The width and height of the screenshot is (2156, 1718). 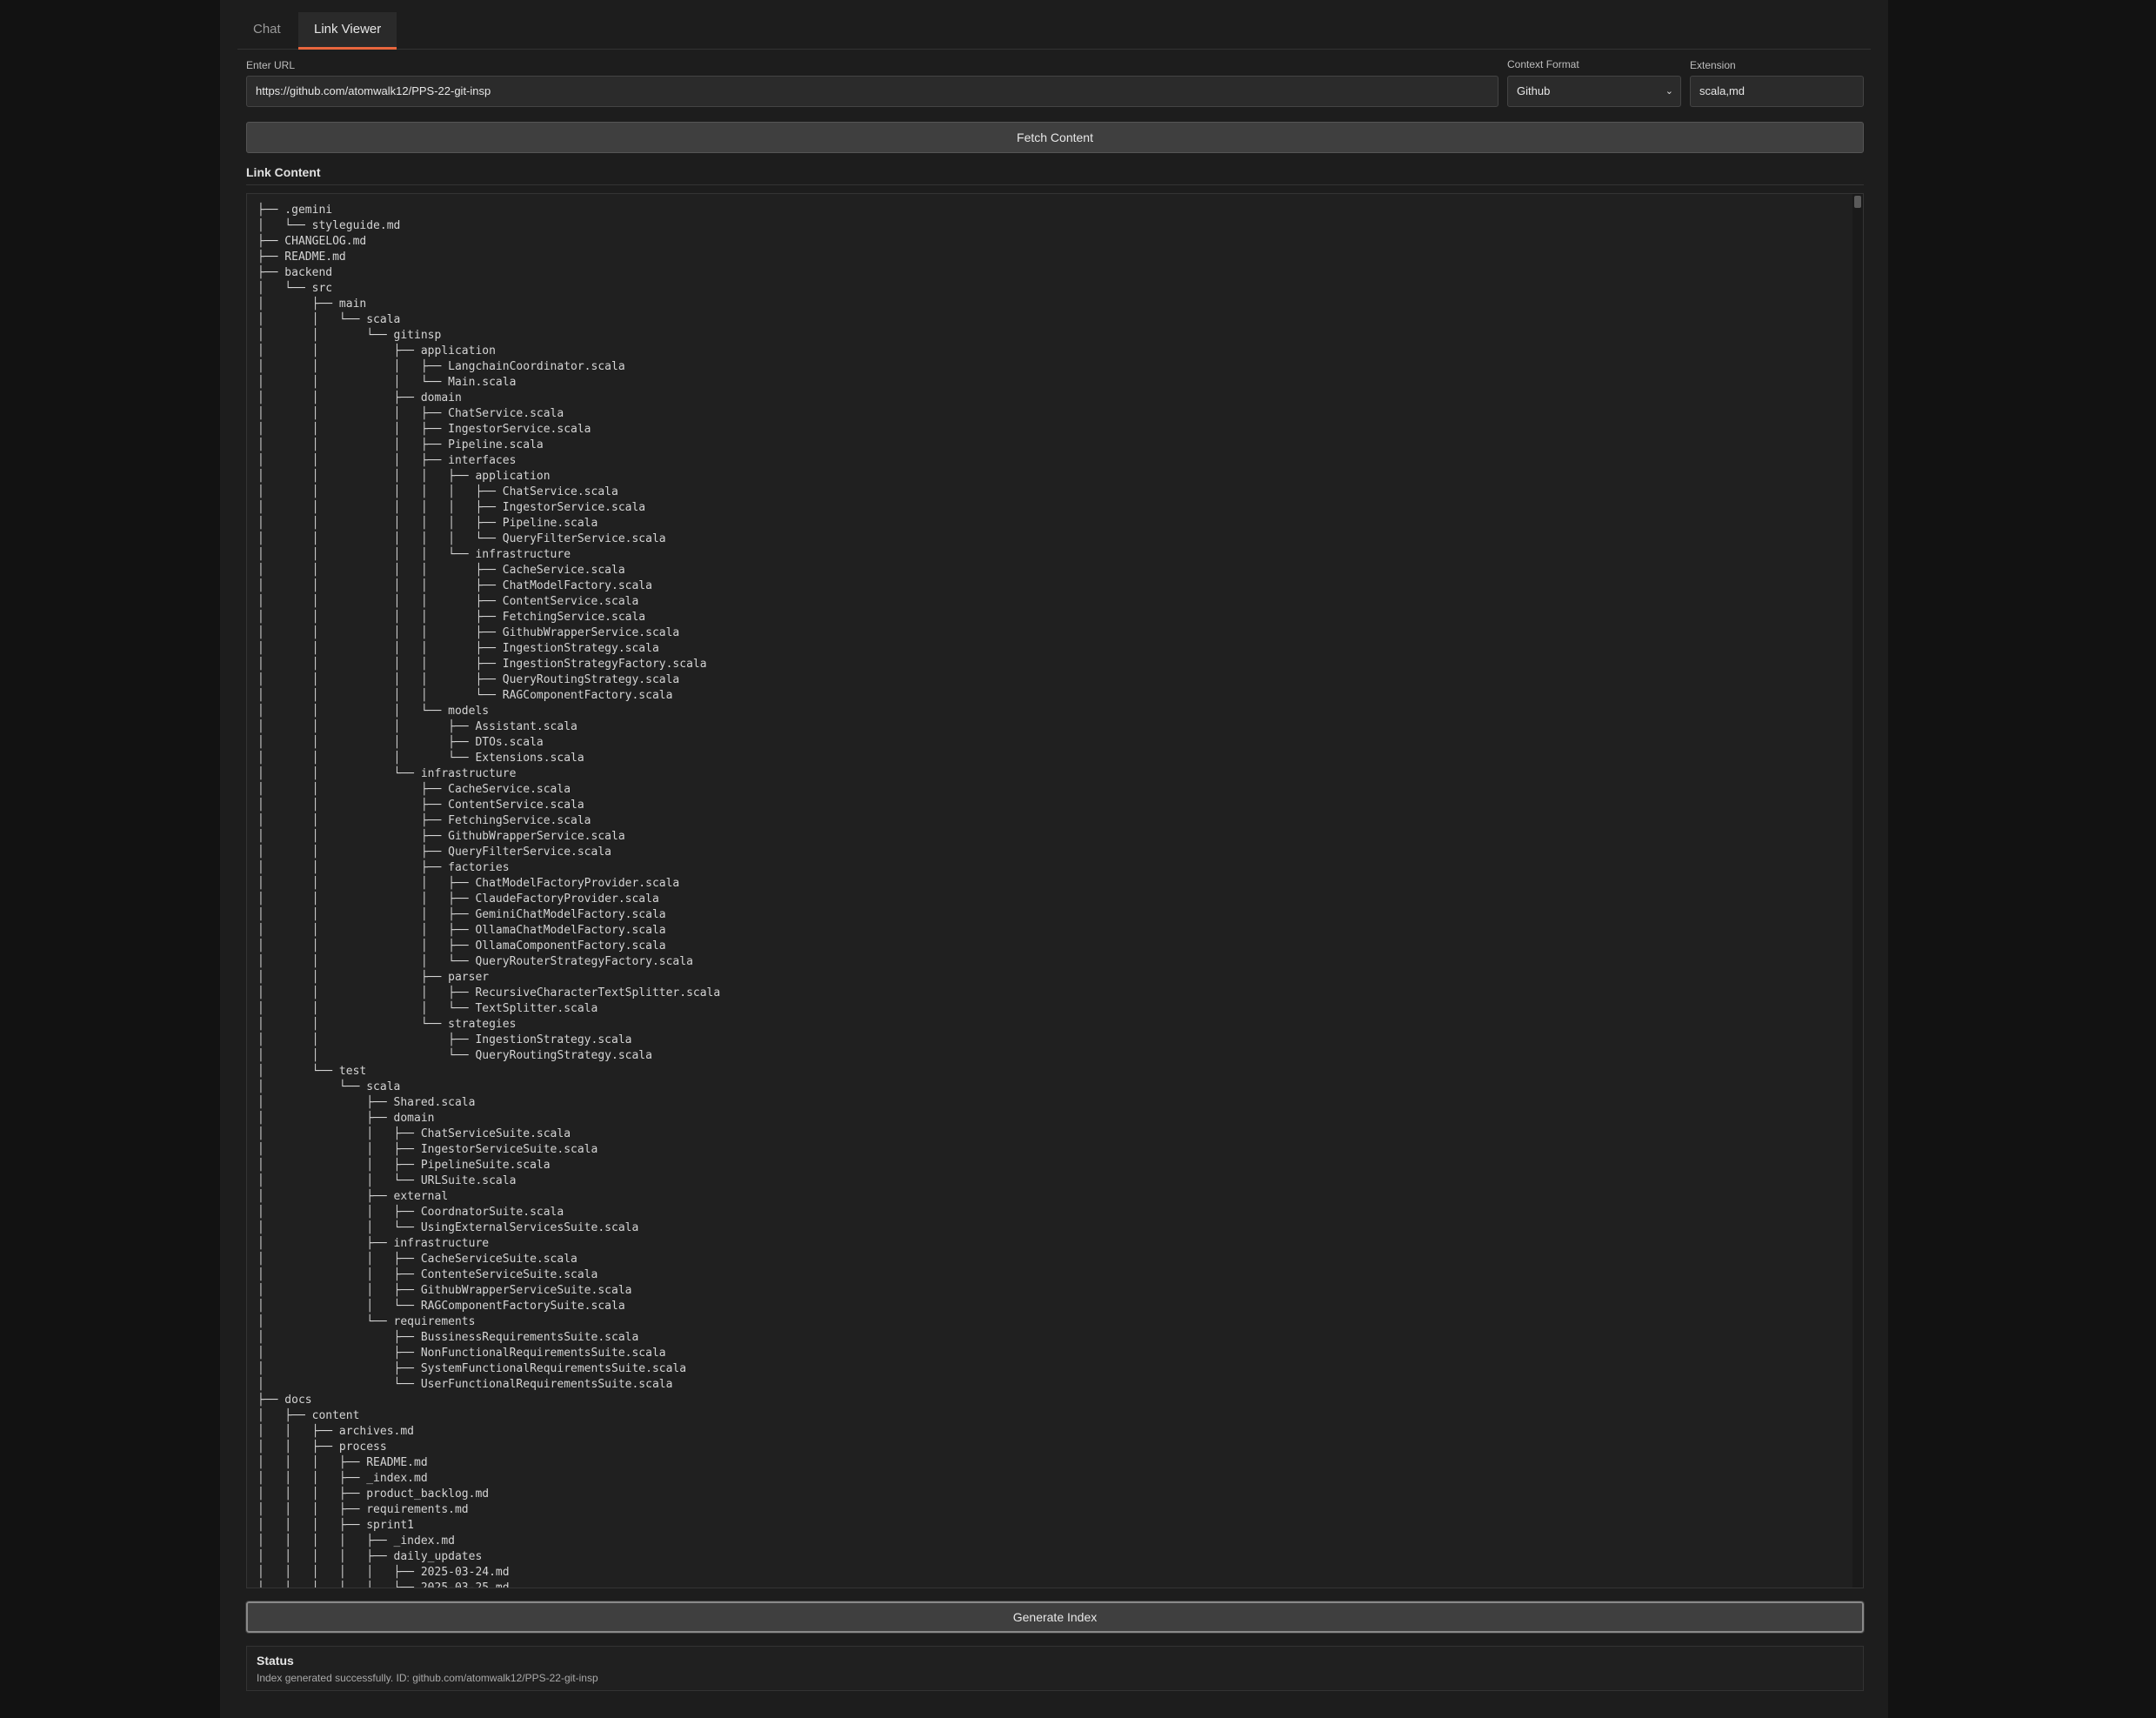 What do you see at coordinates (1543, 64) in the screenshot?
I see `context-format-label: Context Format` at bounding box center [1543, 64].